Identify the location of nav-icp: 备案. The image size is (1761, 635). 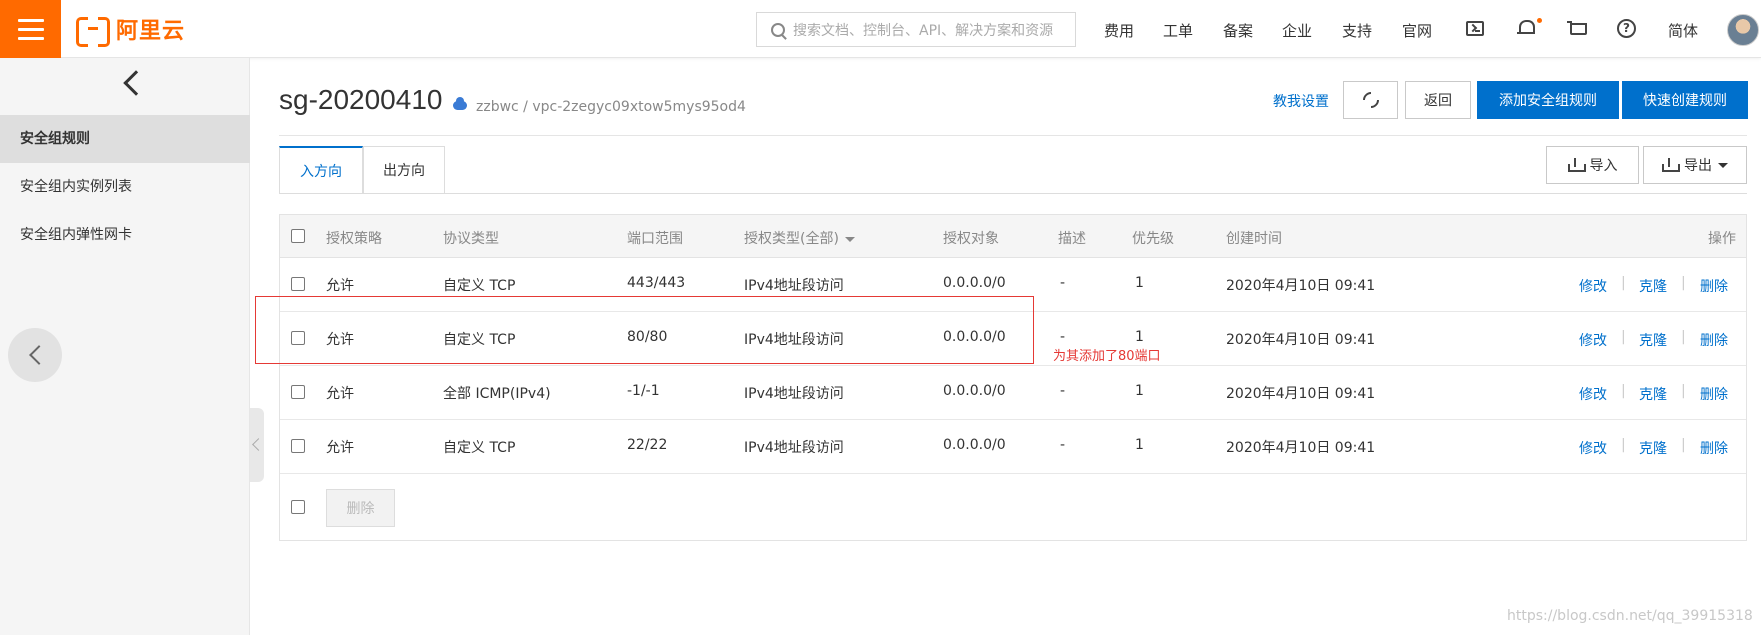
(1238, 30).